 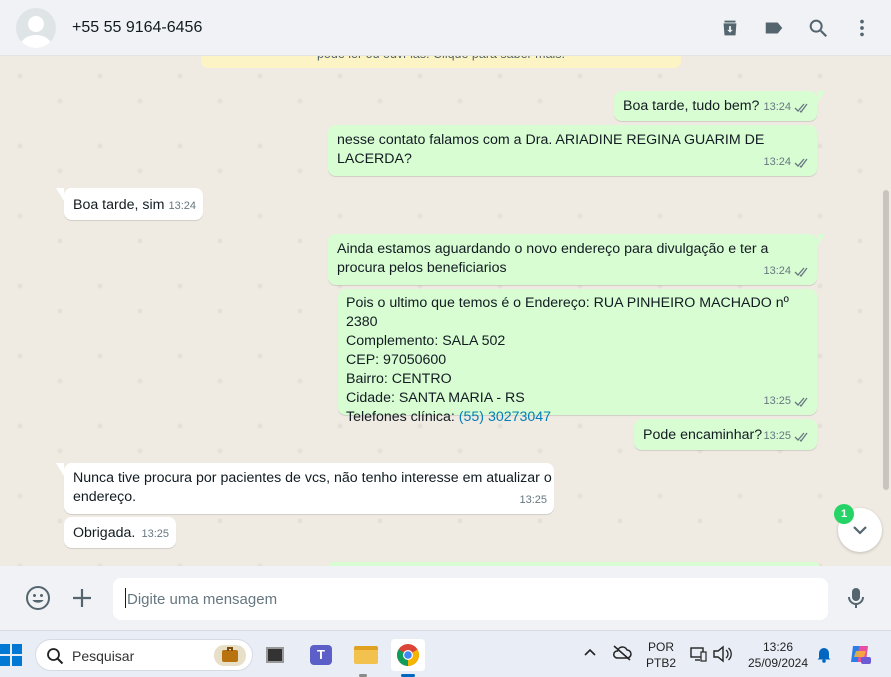 I want to click on contact-name: +55 55 9164-6456, so click(x=137, y=28).